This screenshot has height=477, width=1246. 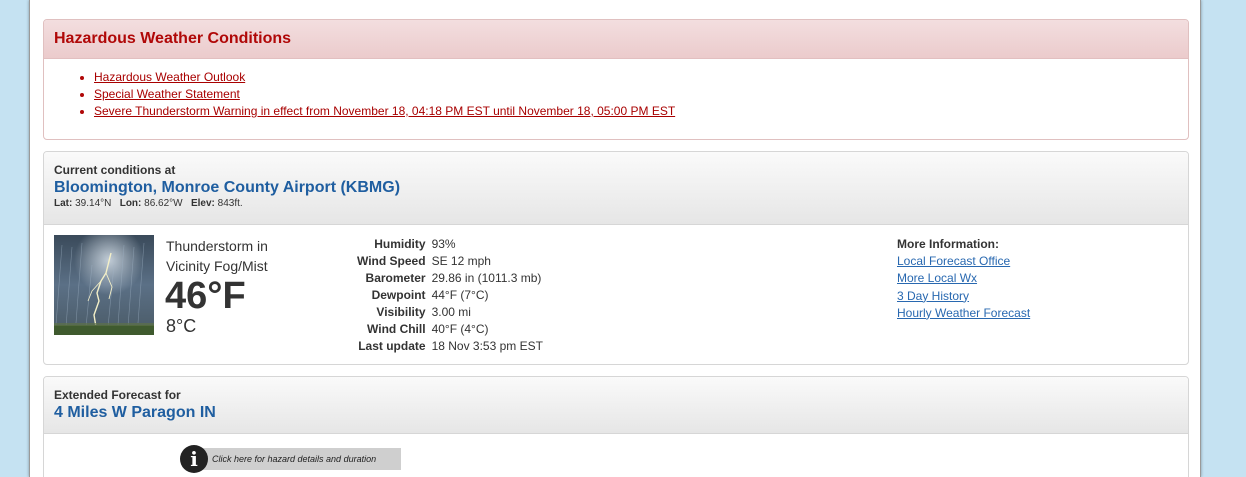 What do you see at coordinates (963, 261) in the screenshot?
I see `local-forecast-office-link: Local Forecast Office` at bounding box center [963, 261].